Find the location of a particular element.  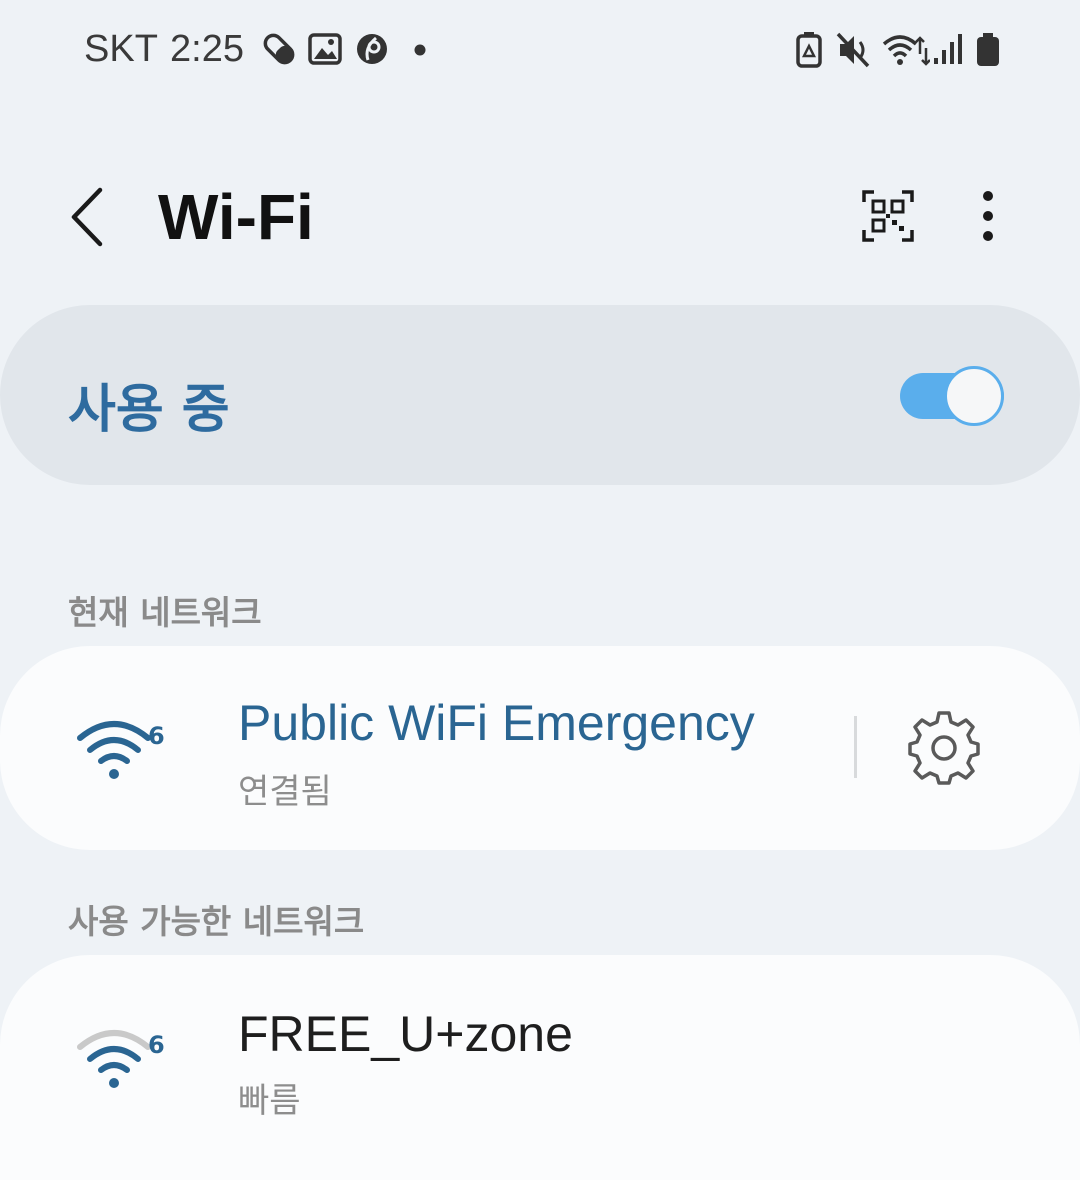

current-network-header: 현재 네트워크 is located at coordinates (165, 612).